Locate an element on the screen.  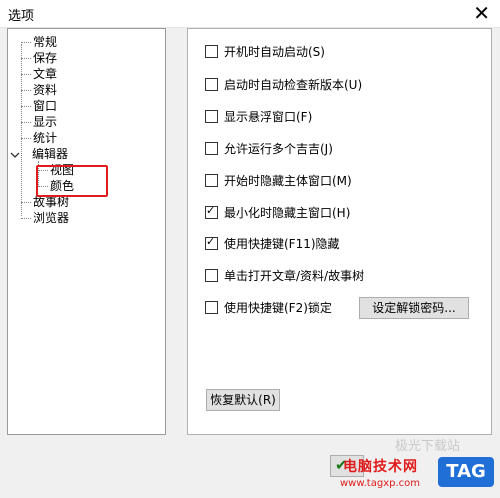
tree-item-articles: 文章 is located at coordinates (39, 74).